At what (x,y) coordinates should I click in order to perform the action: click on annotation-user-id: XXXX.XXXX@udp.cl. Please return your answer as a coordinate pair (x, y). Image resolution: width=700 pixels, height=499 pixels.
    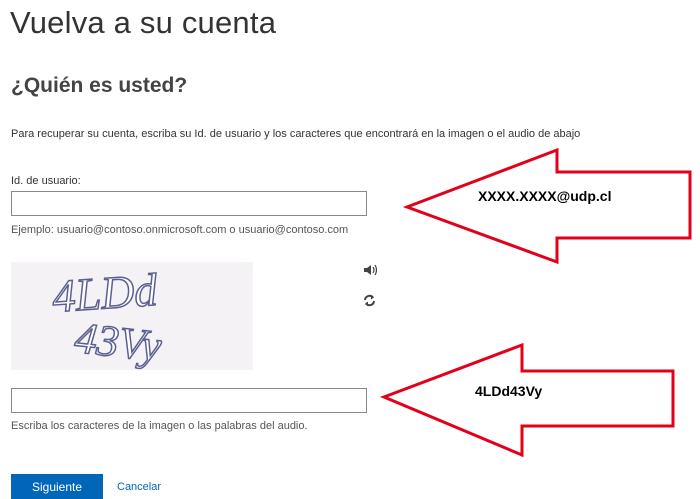
    Looking at the image, I should click on (545, 196).